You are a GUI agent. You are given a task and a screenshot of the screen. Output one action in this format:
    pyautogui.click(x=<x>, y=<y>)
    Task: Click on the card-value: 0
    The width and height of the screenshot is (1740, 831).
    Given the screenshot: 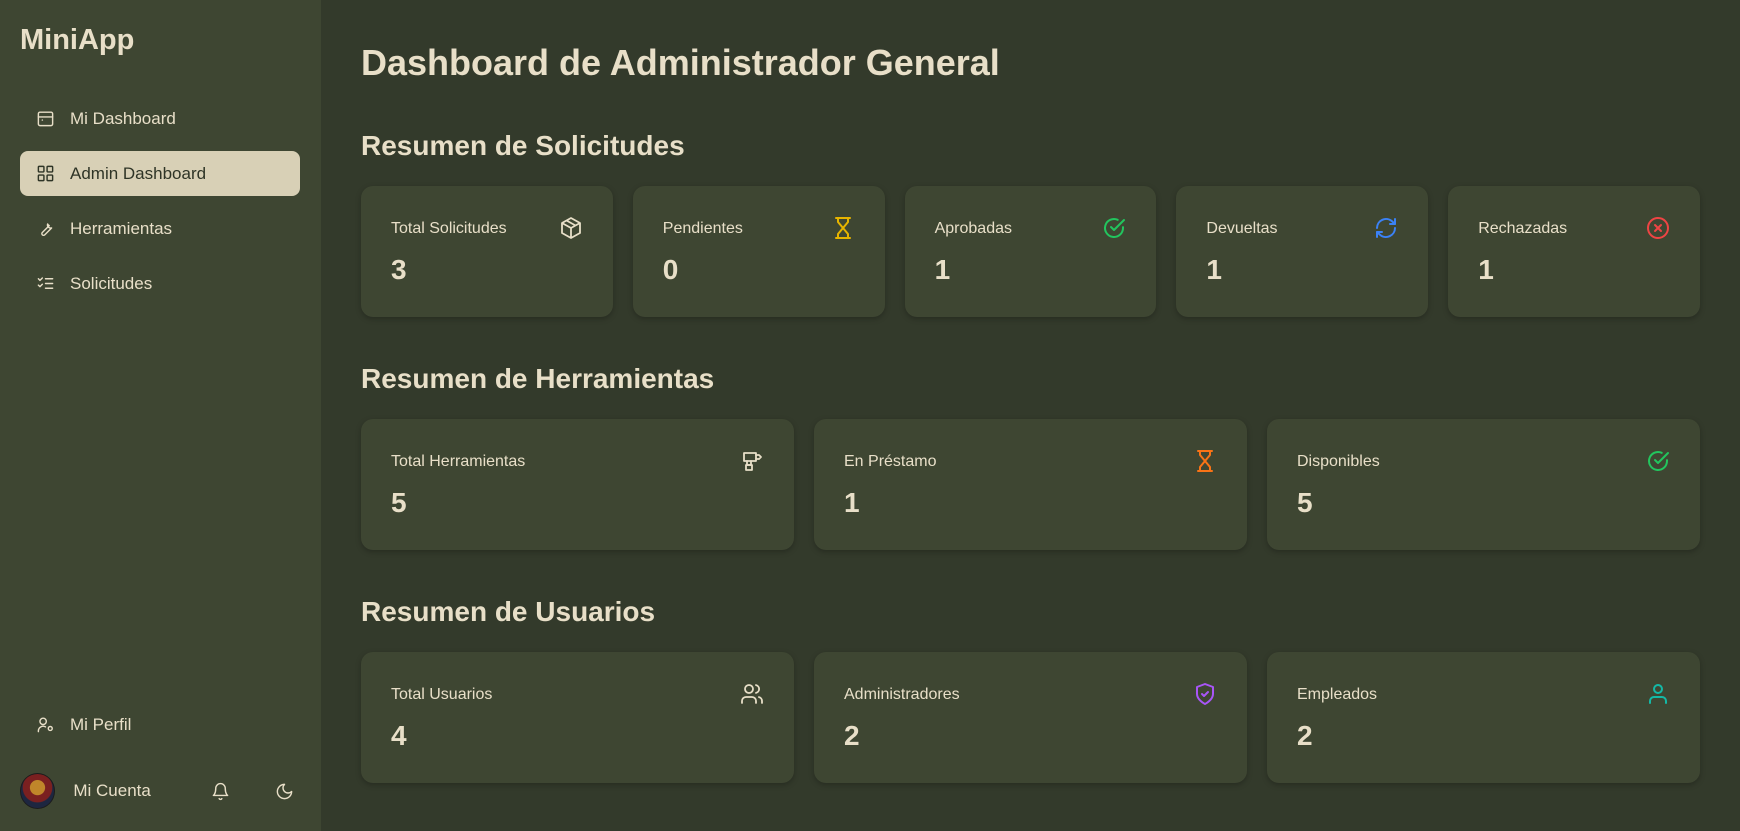 What is the action you would take?
    pyautogui.click(x=670, y=269)
    